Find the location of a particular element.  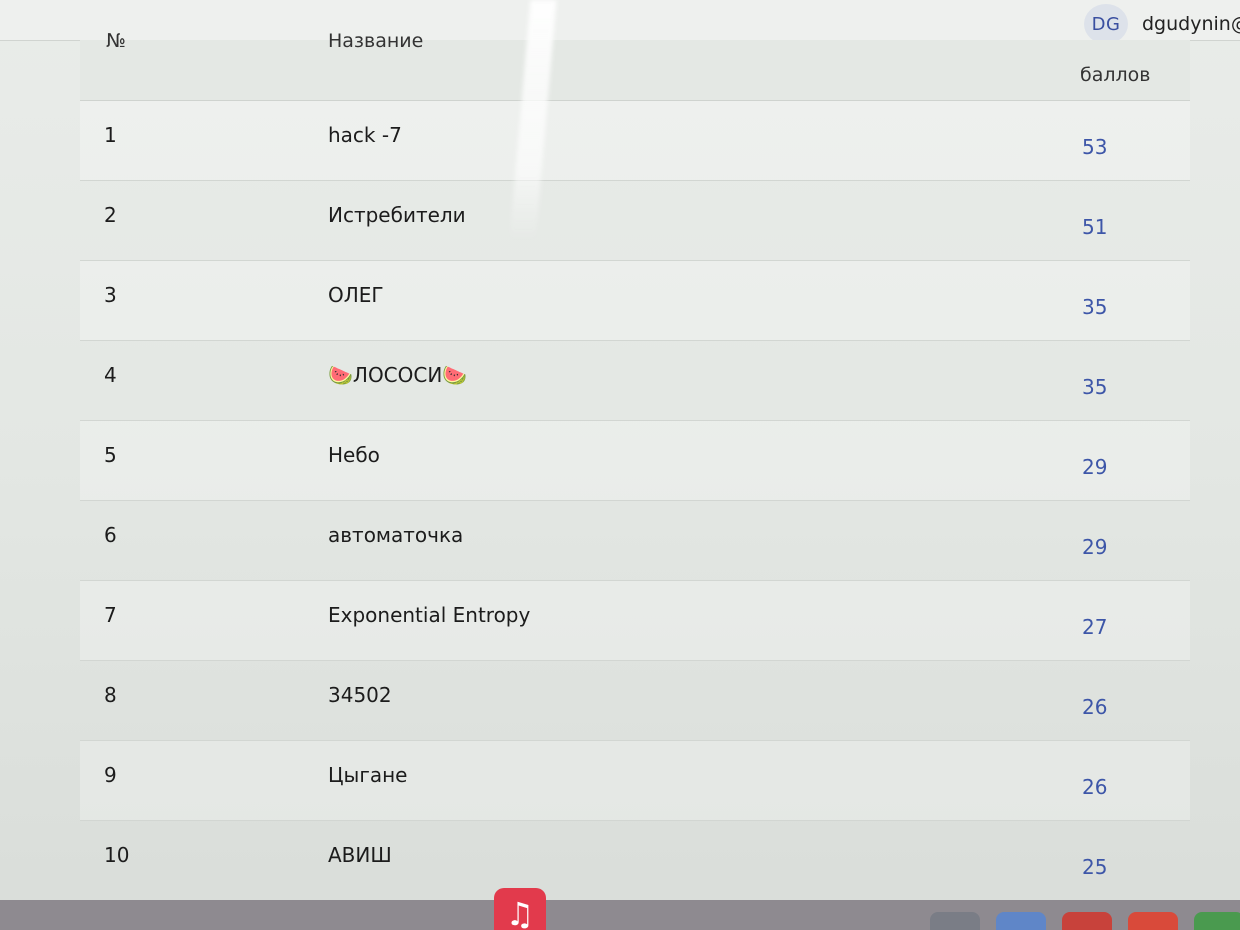

table-row: 1 hack -7 53 is located at coordinates (635, 141).